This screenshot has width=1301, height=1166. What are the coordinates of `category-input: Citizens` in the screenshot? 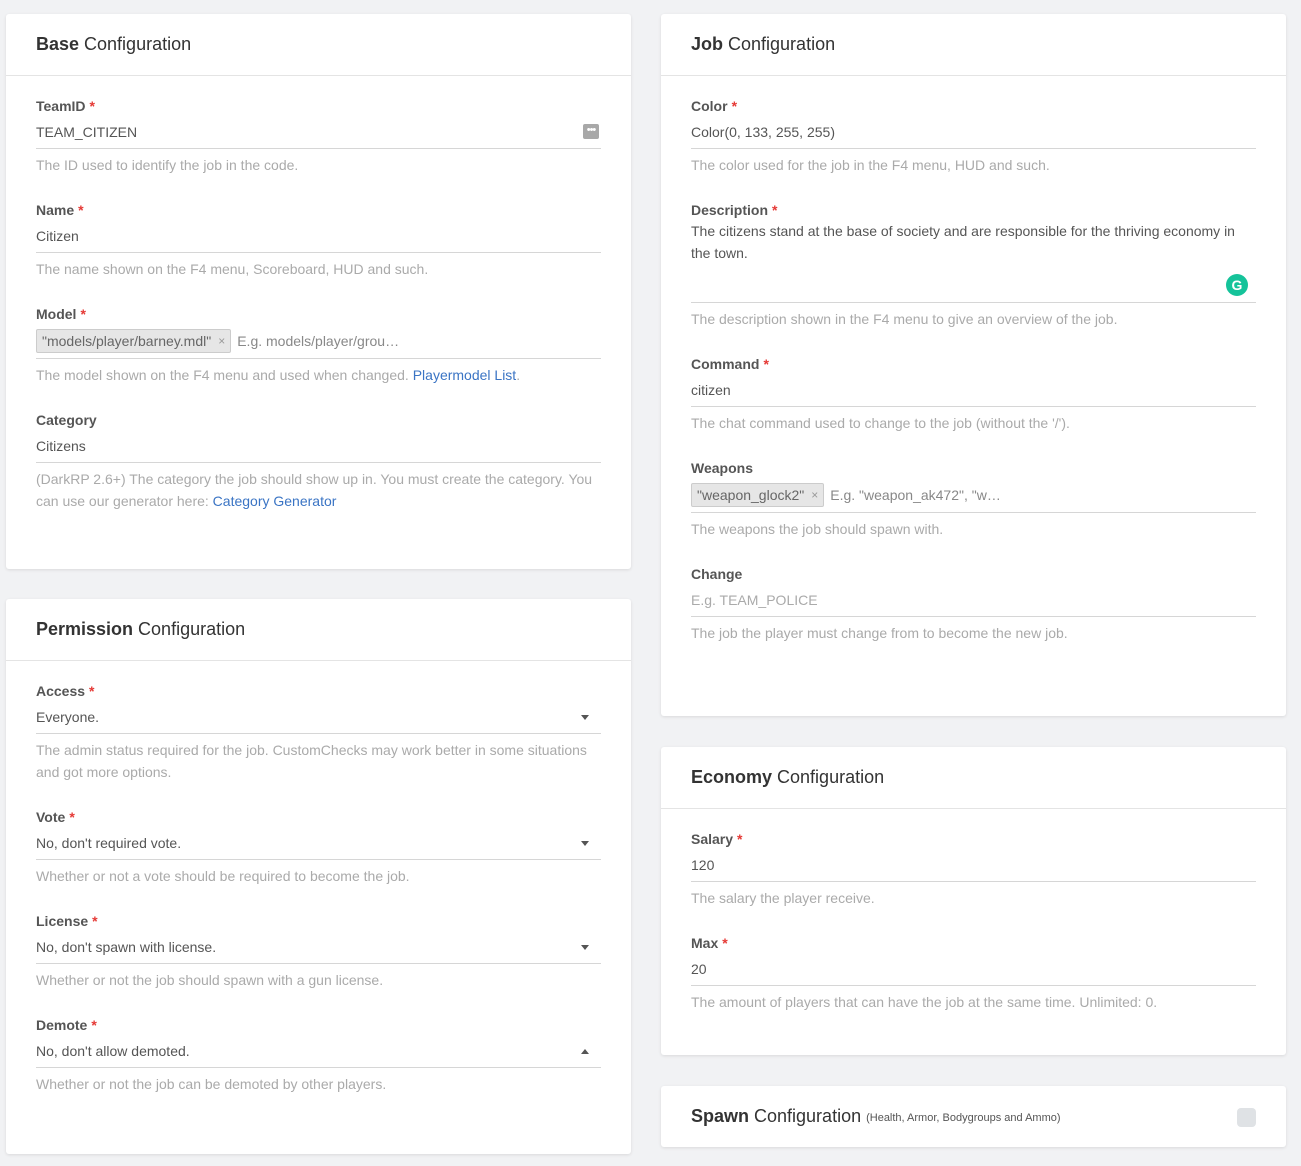 It's located at (318, 446).